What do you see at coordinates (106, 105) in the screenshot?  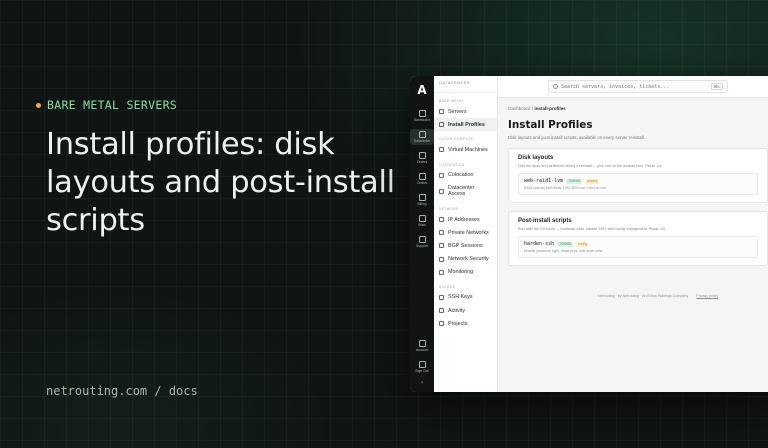 I see `eyebrow: BARE METAL SERVERS` at bounding box center [106, 105].